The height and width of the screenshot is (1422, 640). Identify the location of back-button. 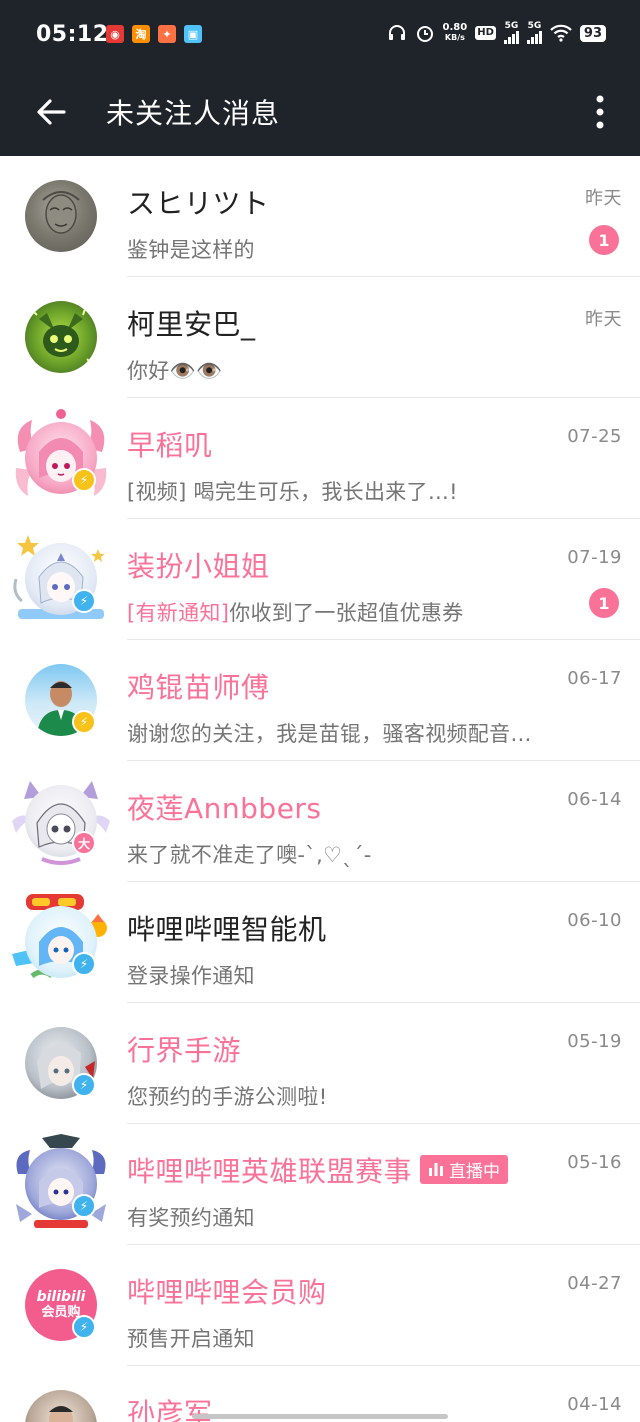
(52, 112).